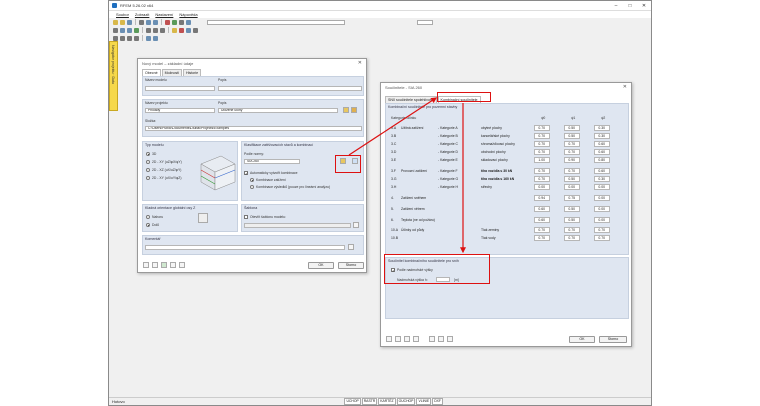 The height and width of the screenshot is (406, 760). What do you see at coordinates (393, 126) in the screenshot?
I see `arrow-to-tab` at bounding box center [393, 126].